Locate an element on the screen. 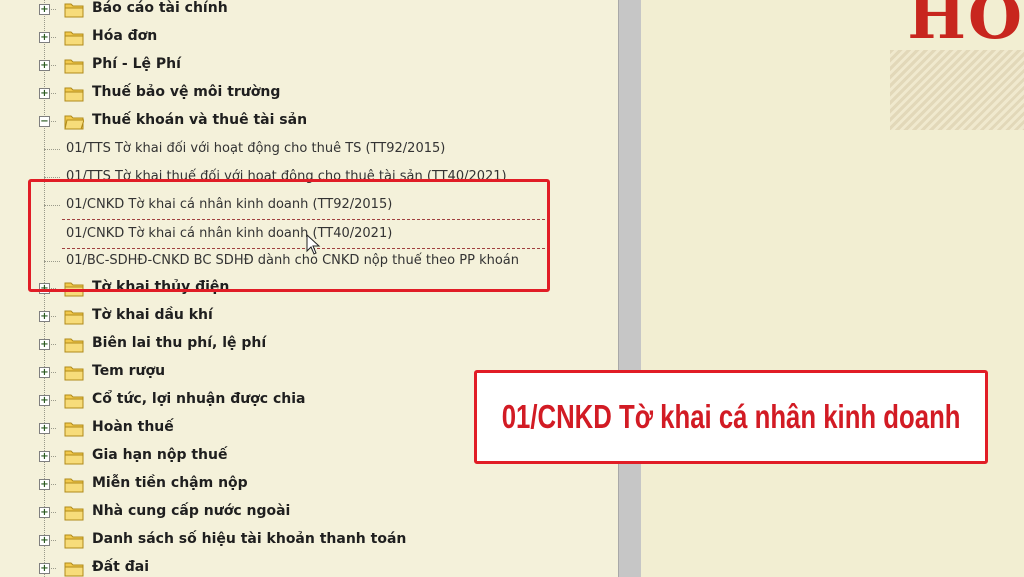  caption-callout: 01/CNKD Tờ khai cá nhân kinh doanh is located at coordinates (731, 417).